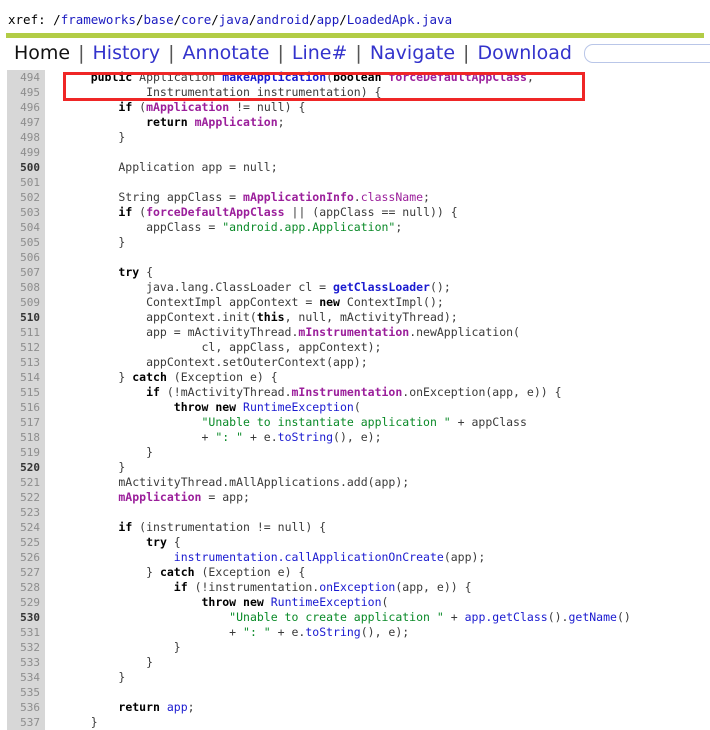  I want to click on code-token: ContextImpl appContext =, so click(191, 302).